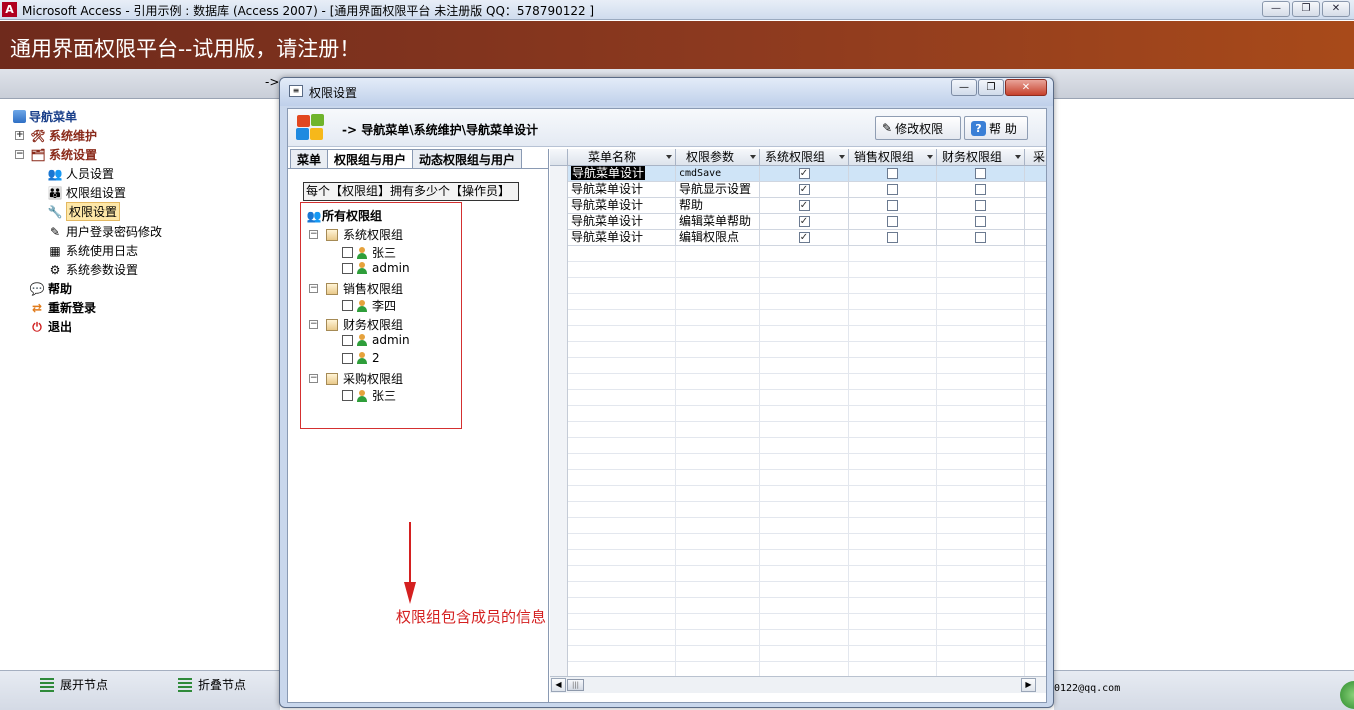 This screenshot has width=1354, height=710. I want to click on table-row: 导航菜单设计 导航显示设置 ✓, so click(807, 190).